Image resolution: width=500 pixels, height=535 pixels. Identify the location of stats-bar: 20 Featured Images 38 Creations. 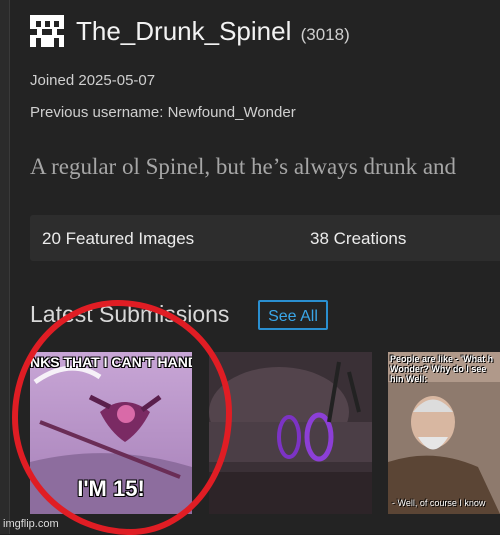
(265, 238).